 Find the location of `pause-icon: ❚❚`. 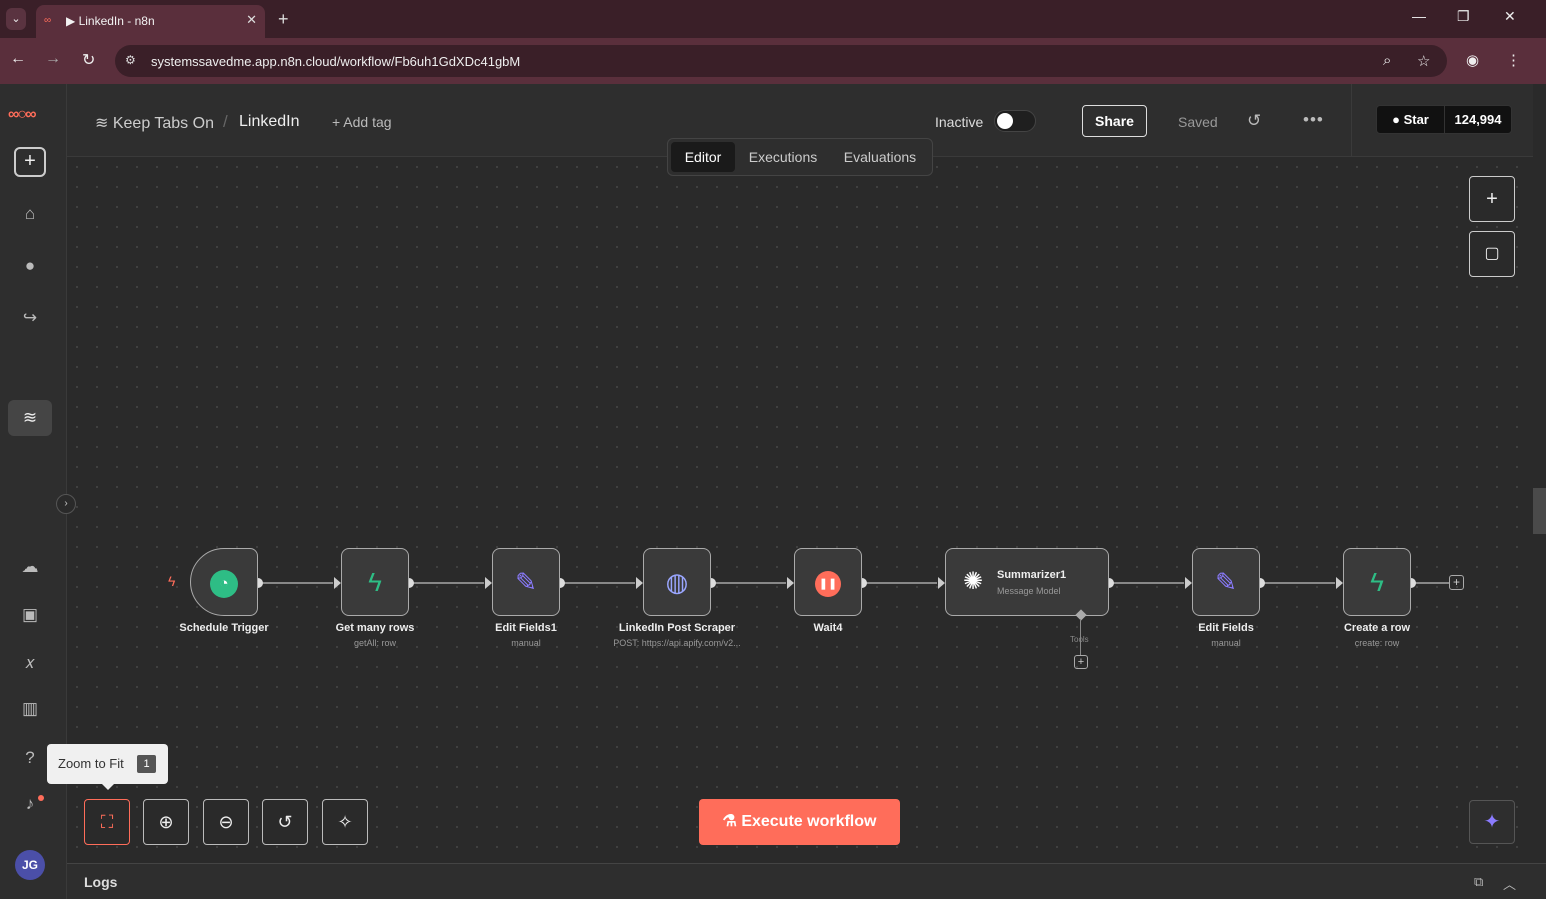

pause-icon: ❚❚ is located at coordinates (828, 582).